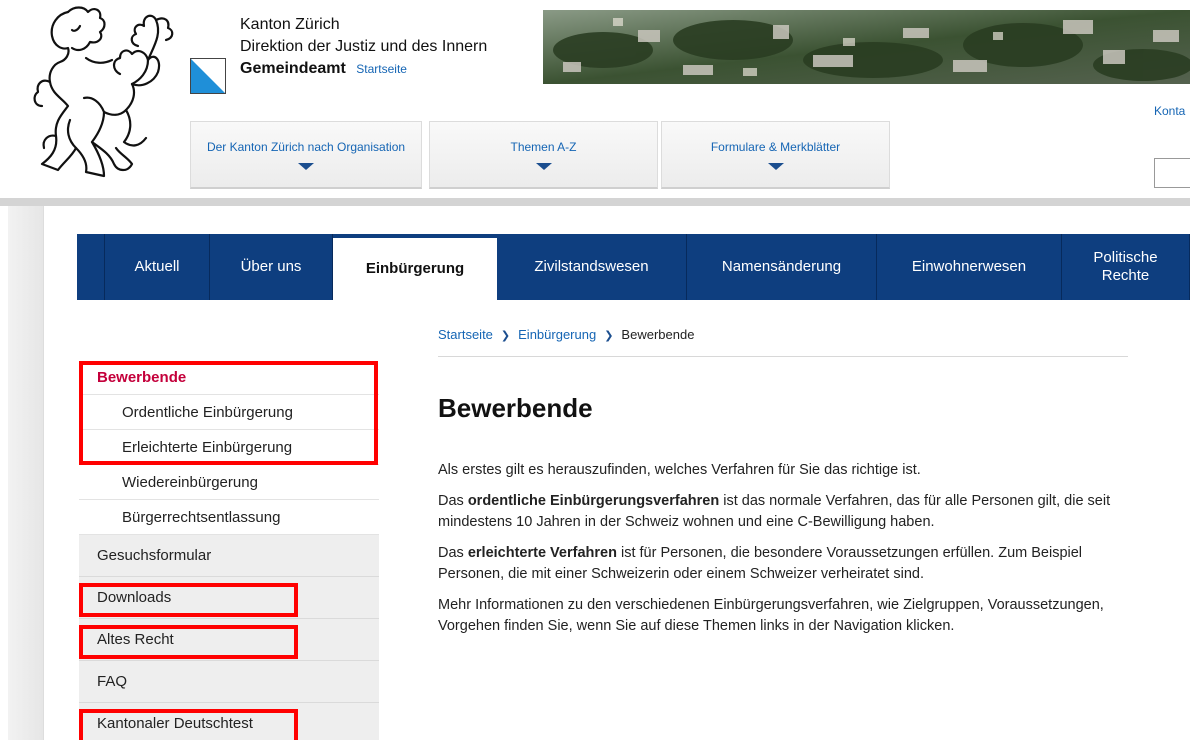 The height and width of the screenshot is (740, 1190). Describe the element at coordinates (306, 155) in the screenshot. I see `mega-menu-organisation: Der Kanton Zürich nach Organisation` at that location.